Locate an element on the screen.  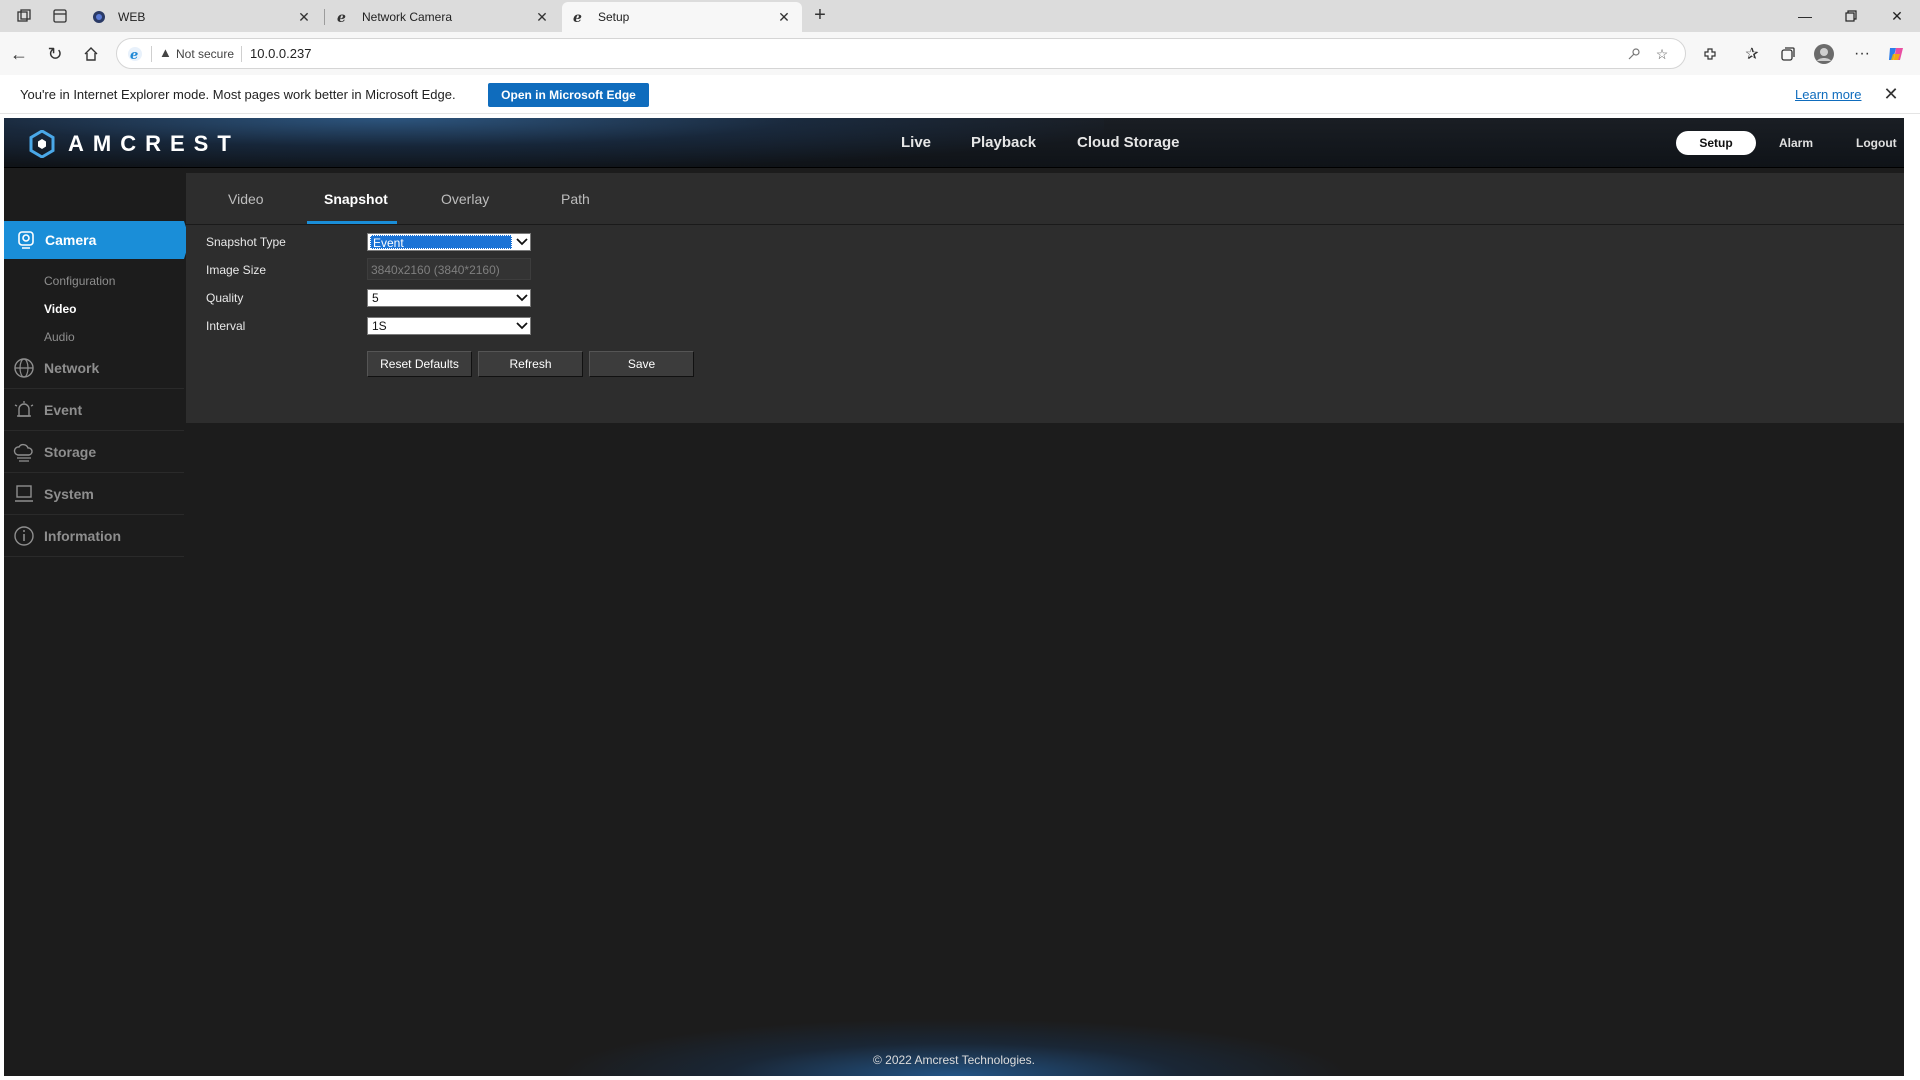
tab-overlay: Overlay is located at coordinates (465, 199).